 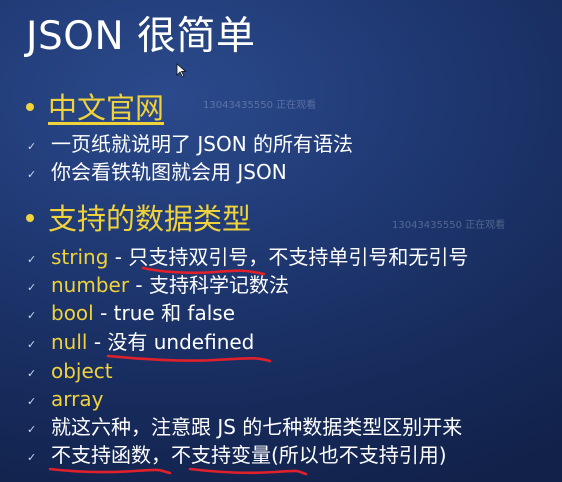 What do you see at coordinates (110, 471) in the screenshot?
I see `underline-no-functions` at bounding box center [110, 471].